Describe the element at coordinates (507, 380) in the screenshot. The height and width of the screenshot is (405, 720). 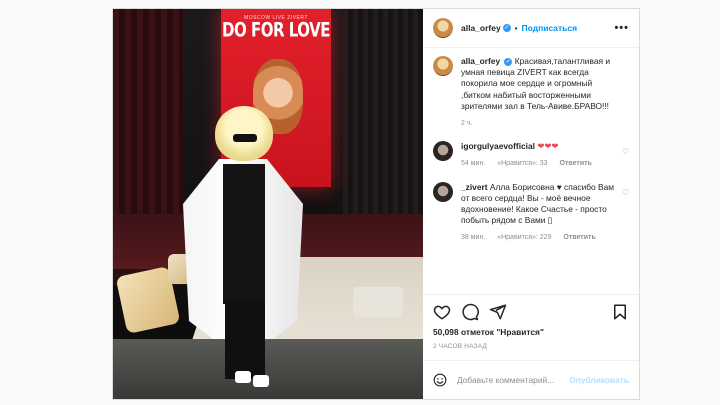
I see `comment-input` at that location.